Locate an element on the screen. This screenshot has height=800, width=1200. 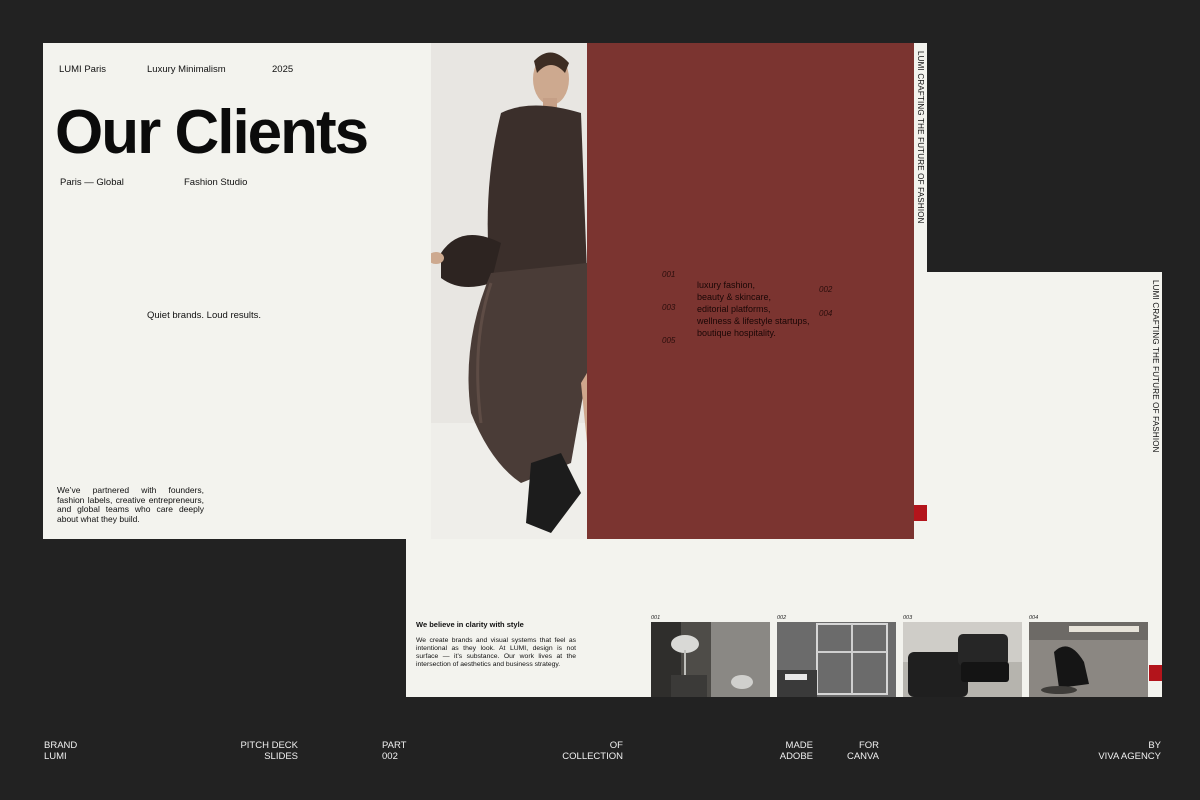
footer-text: OF is located at coordinates (616, 745).